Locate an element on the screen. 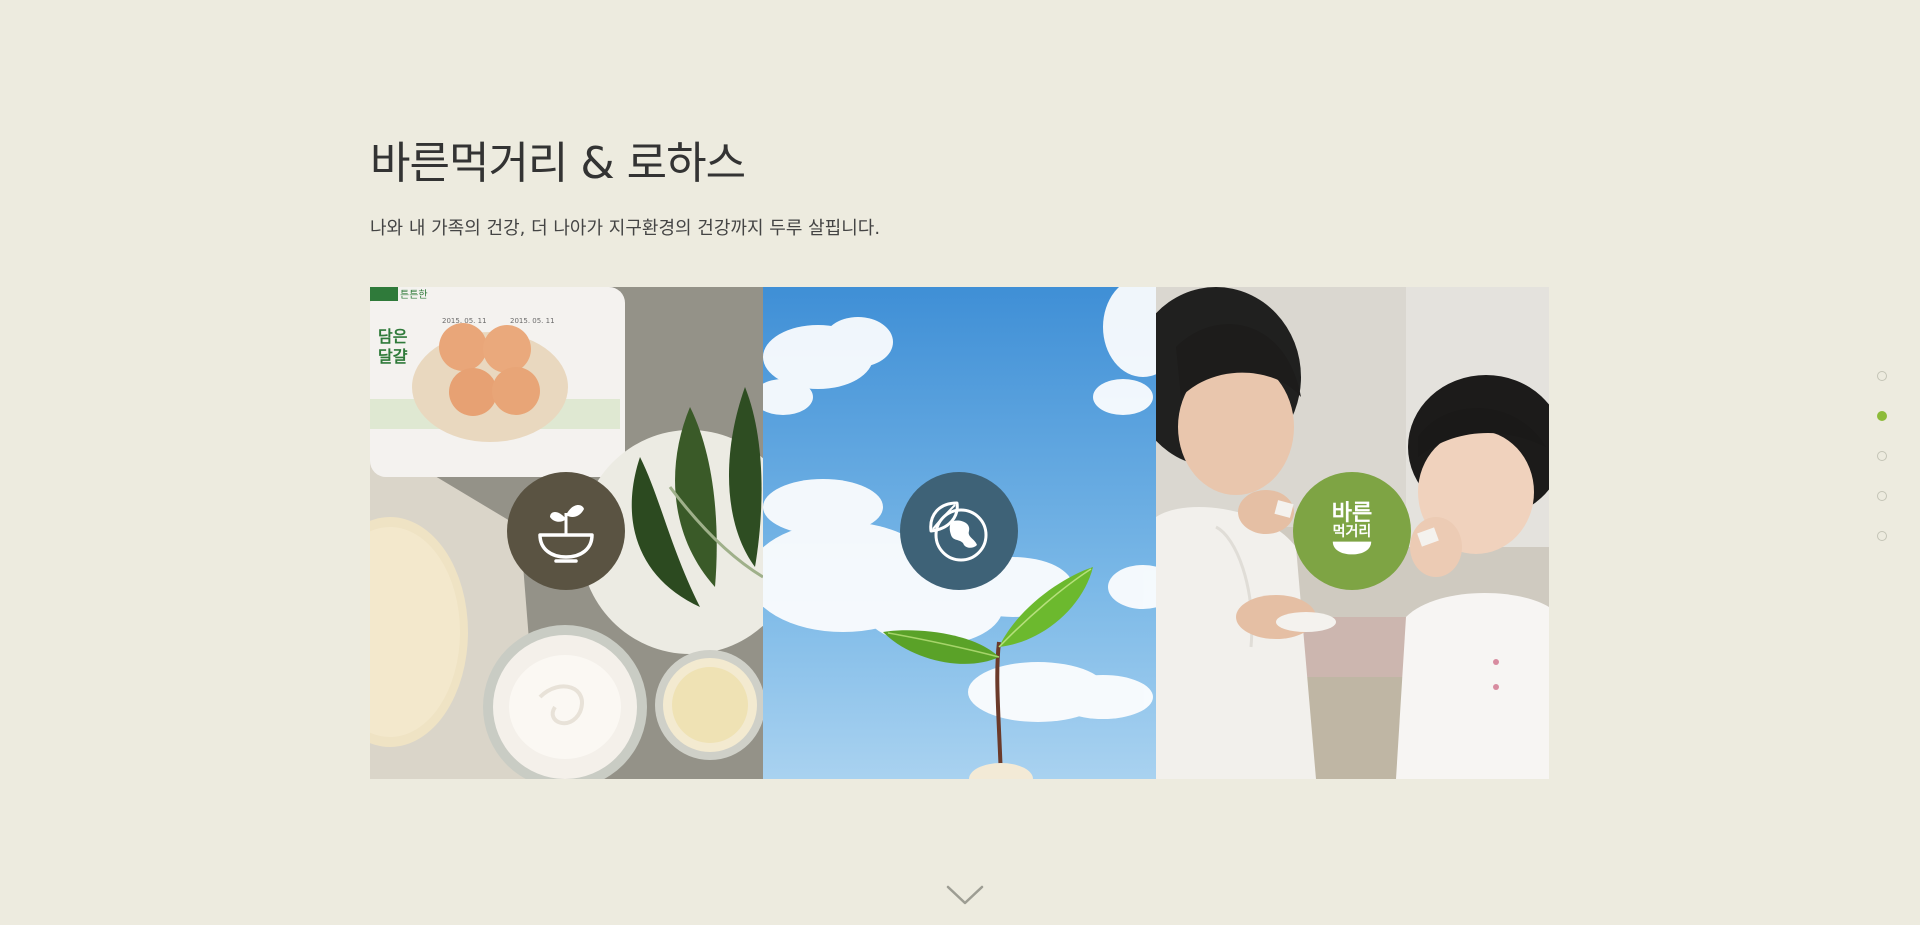 The height and width of the screenshot is (925, 1920). svg-text: 담은 is located at coordinates (393, 336).